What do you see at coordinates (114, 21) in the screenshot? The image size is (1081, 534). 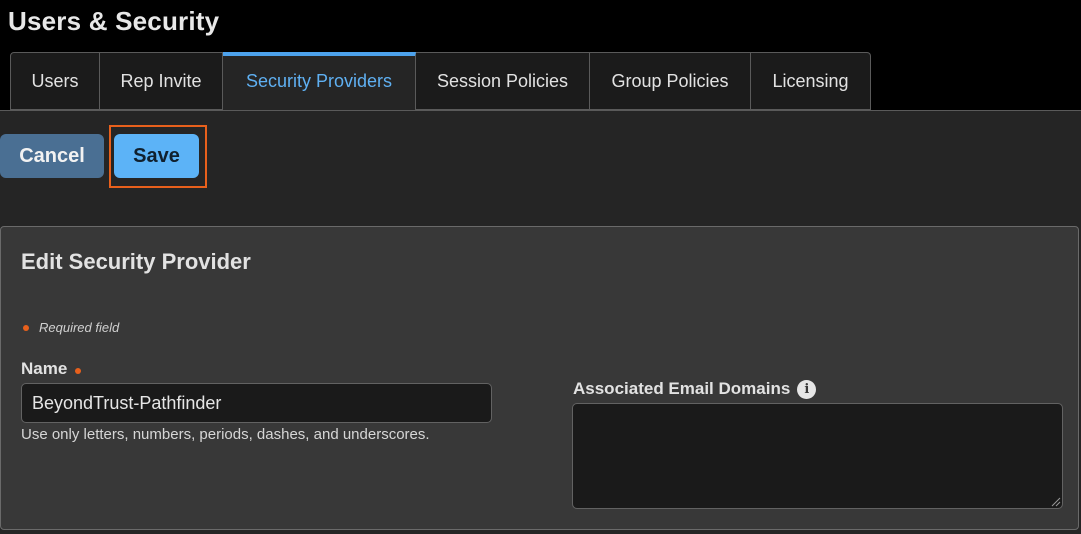 I see `page-title: Users & Security` at bounding box center [114, 21].